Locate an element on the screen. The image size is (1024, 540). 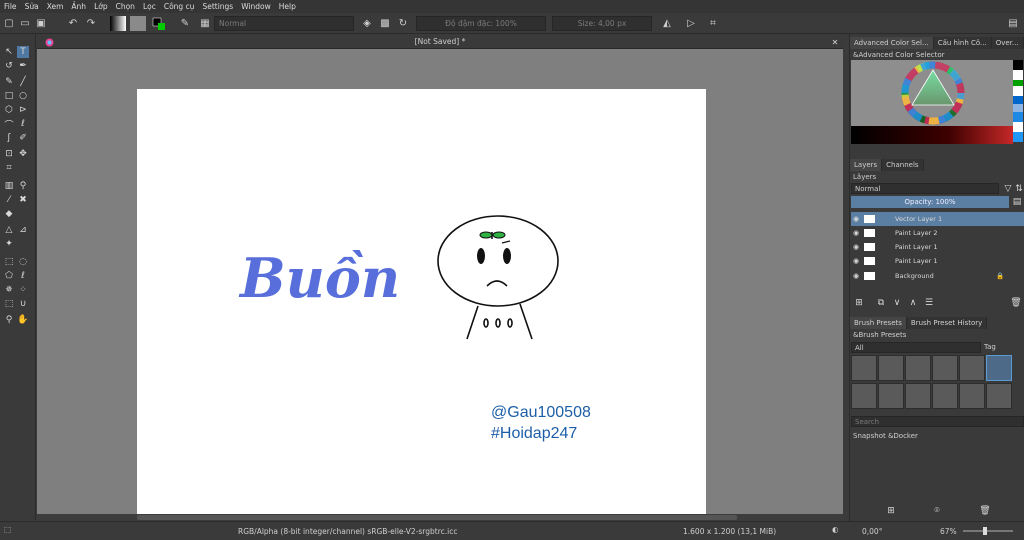
menu-file: File is located at coordinates (10, 6).